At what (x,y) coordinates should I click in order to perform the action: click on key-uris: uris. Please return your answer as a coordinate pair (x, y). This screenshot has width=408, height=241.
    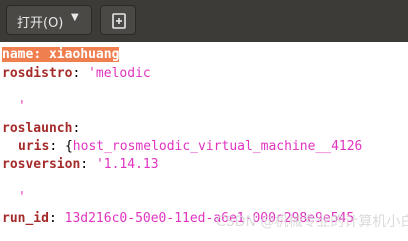
    Looking at the image, I should click on (34, 146).